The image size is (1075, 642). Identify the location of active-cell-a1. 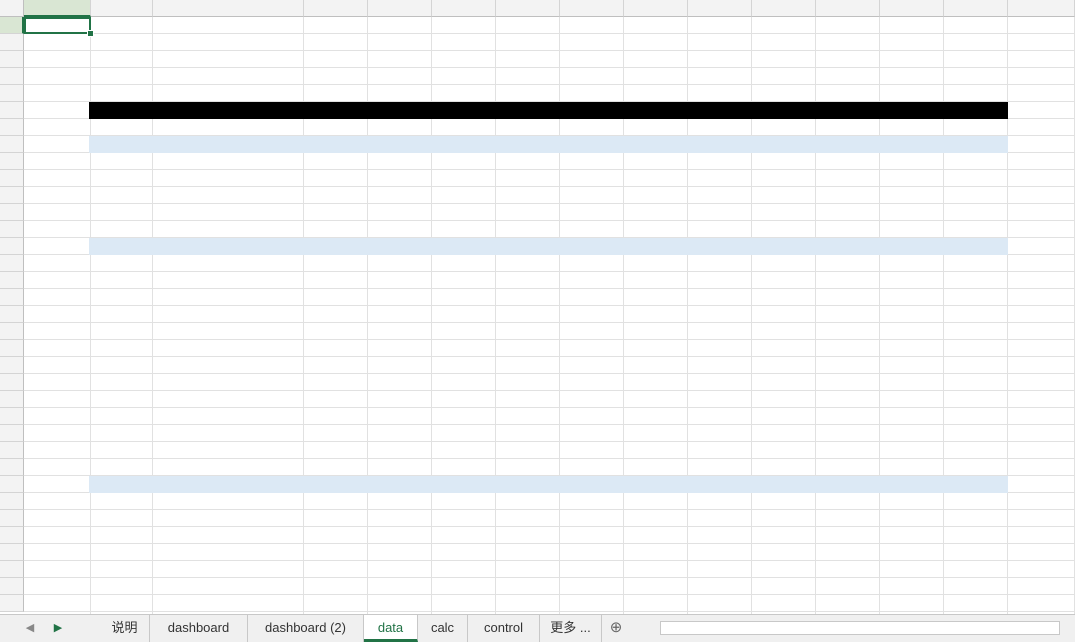
(57, 25).